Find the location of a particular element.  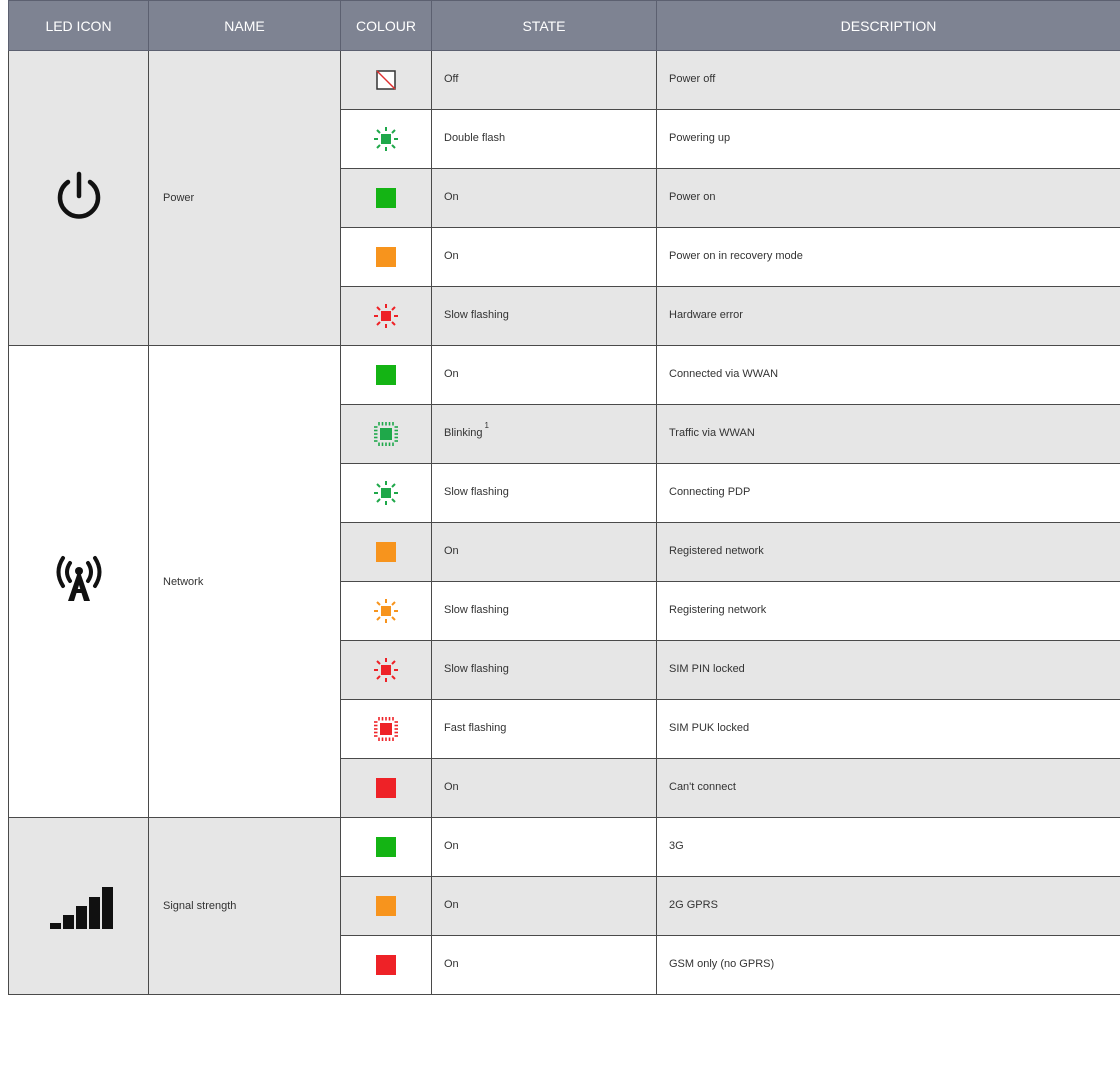

state-cell: Off is located at coordinates (544, 80).